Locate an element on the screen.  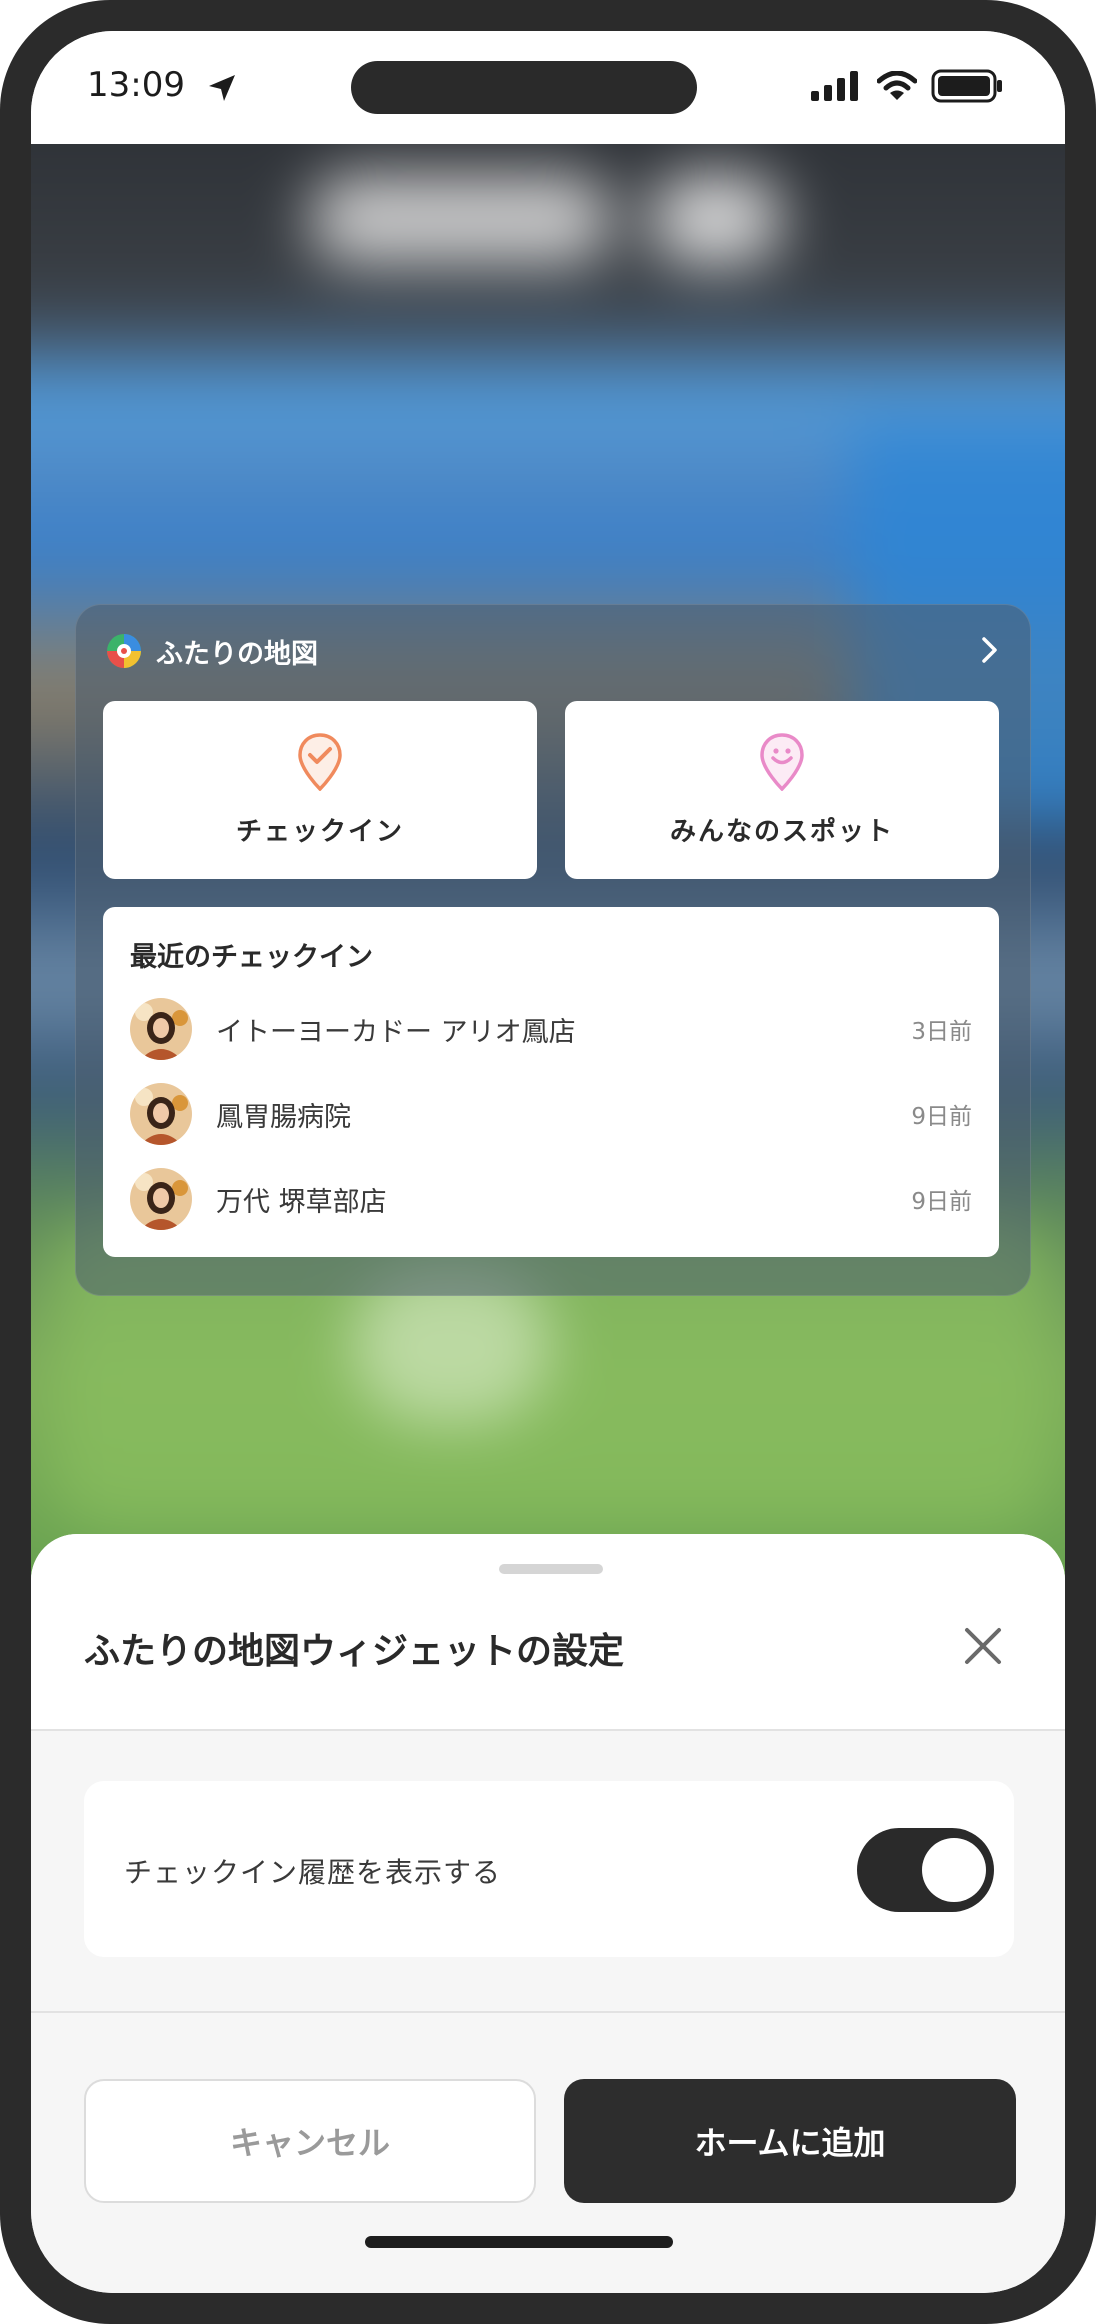
checkin-button: チェックイン is located at coordinates (320, 790).